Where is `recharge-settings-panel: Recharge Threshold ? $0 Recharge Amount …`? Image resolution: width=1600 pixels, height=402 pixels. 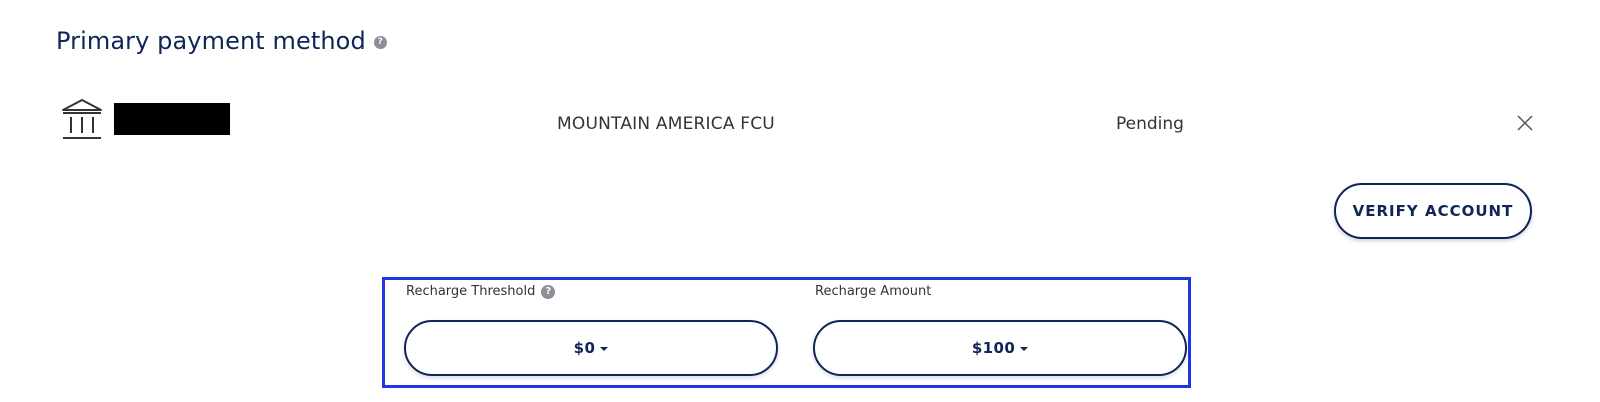 recharge-settings-panel: Recharge Threshold ? $0 Recharge Amount … is located at coordinates (786, 332).